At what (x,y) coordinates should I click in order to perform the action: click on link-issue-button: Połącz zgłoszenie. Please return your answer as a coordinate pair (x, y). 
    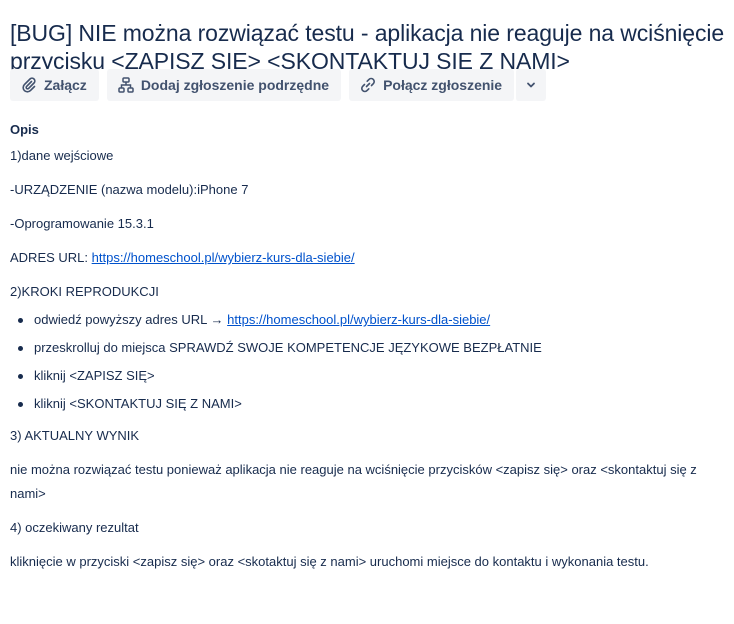
    Looking at the image, I should click on (432, 85).